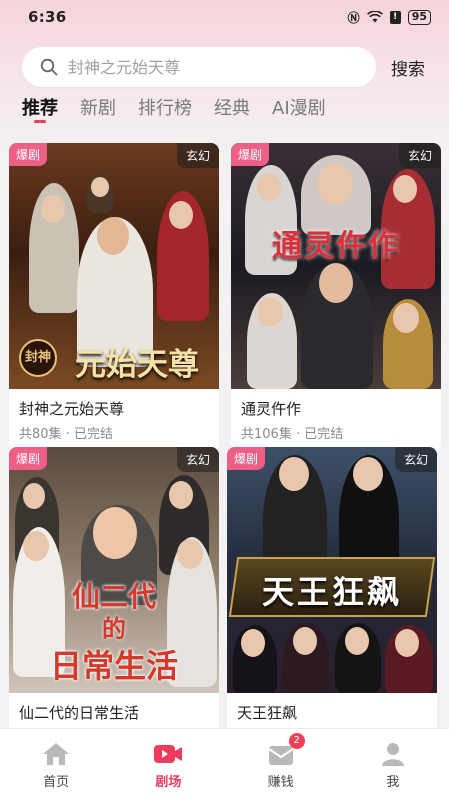 This screenshot has width=449, height=800. I want to click on wifi-icon, so click(374, 17).